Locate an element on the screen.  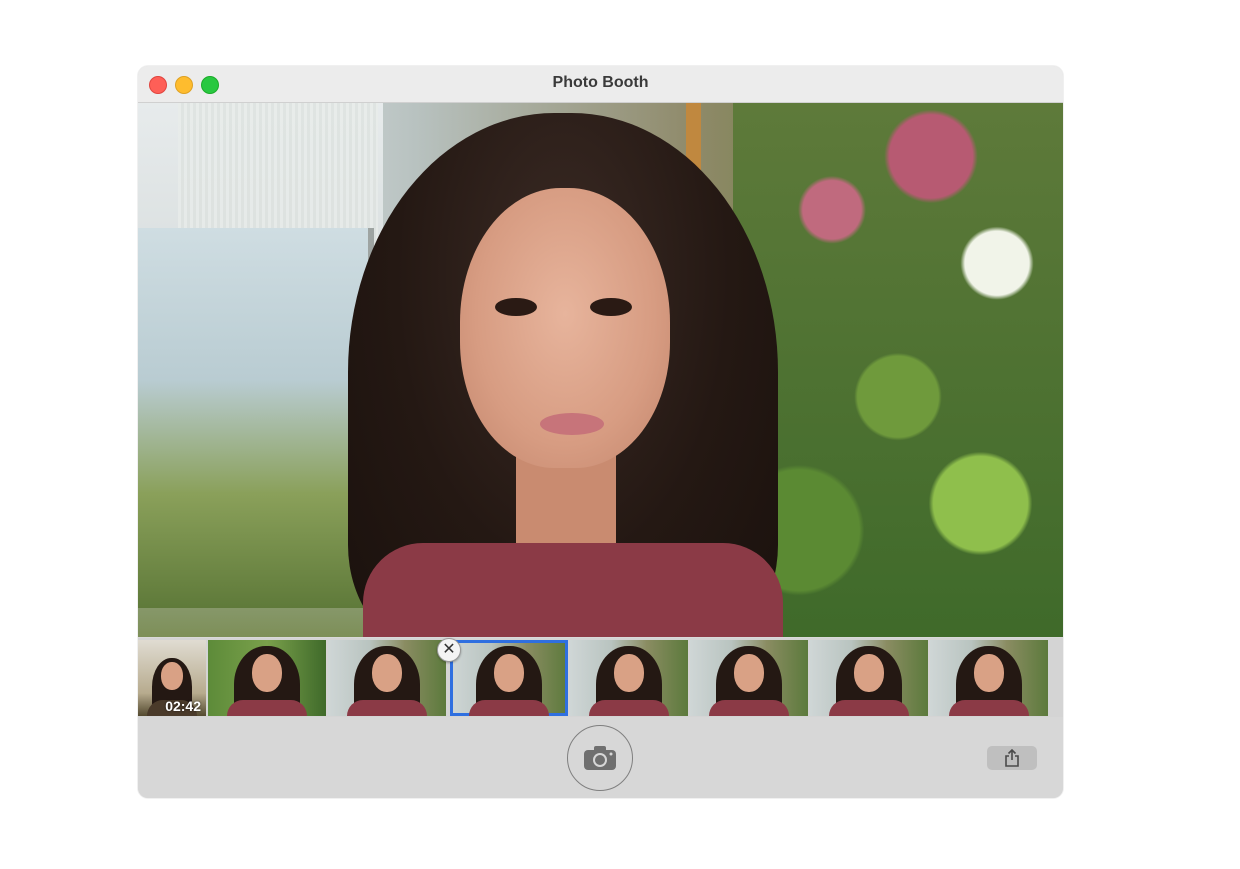
subject-eye-left is located at coordinates (516, 307).